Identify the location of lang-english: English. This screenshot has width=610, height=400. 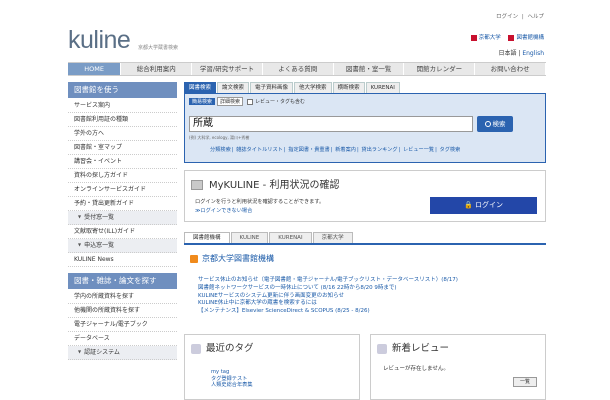
(533, 53).